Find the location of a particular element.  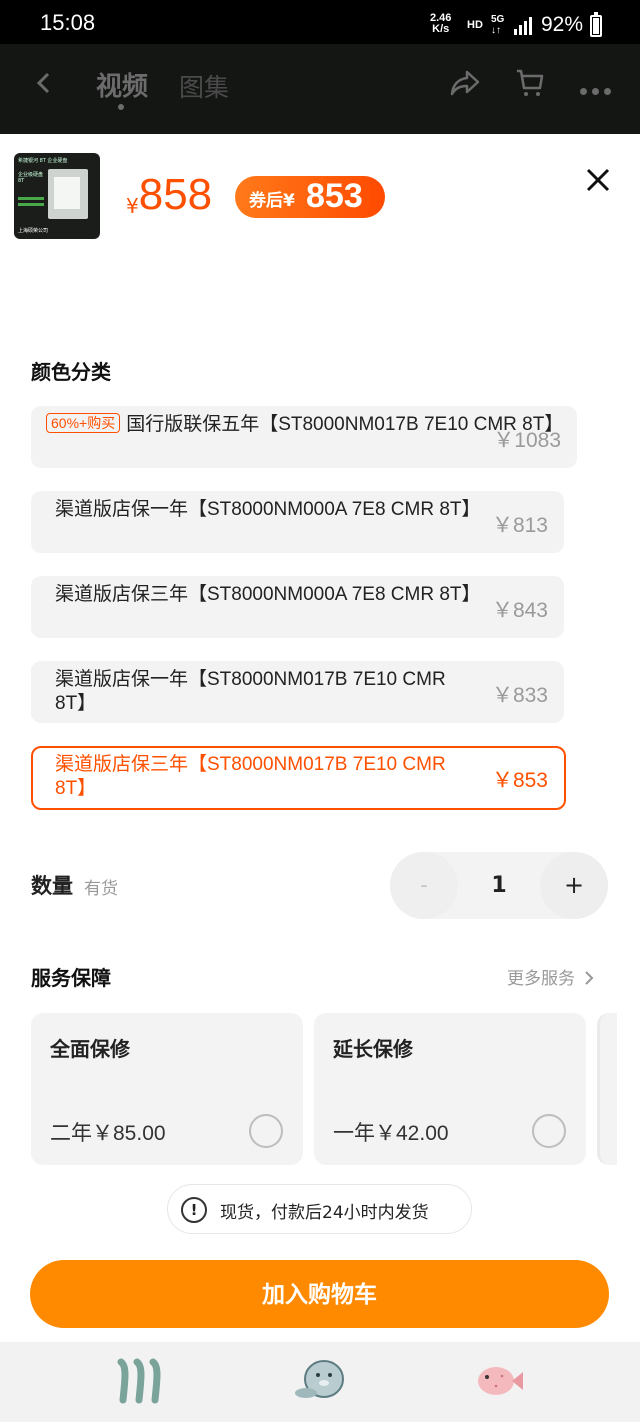

color-section-title: 颜色分类 is located at coordinates (71, 372).